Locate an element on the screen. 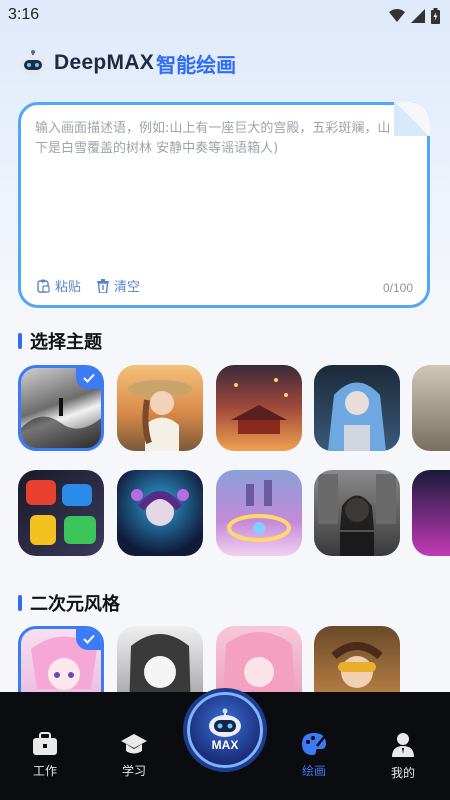 The image size is (450, 800). app-brand: DeepMAX 智能绘画 is located at coordinates (127, 63).